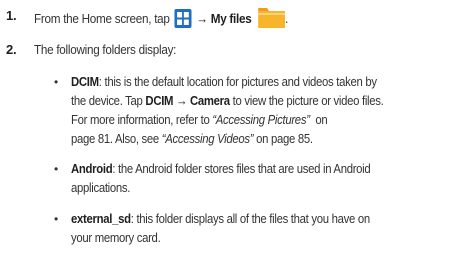 The width and height of the screenshot is (471, 268). I want to click on step-1-arrow: →, so click(202, 18).